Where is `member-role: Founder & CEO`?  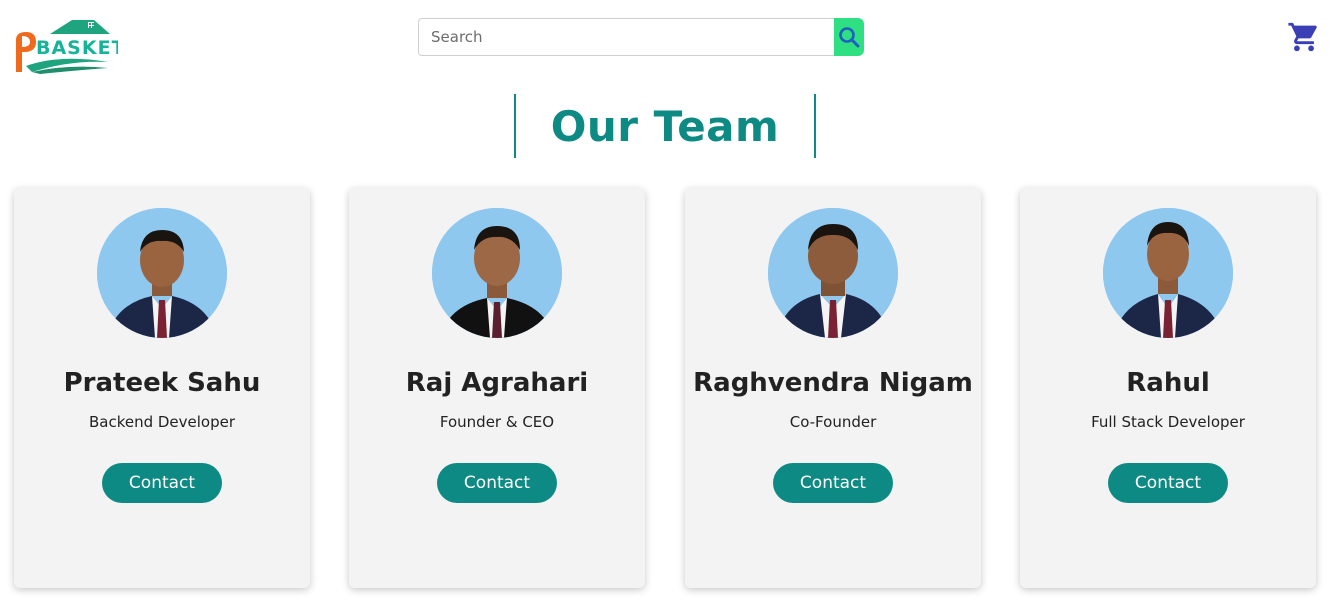
member-role: Founder & CEO is located at coordinates (497, 422).